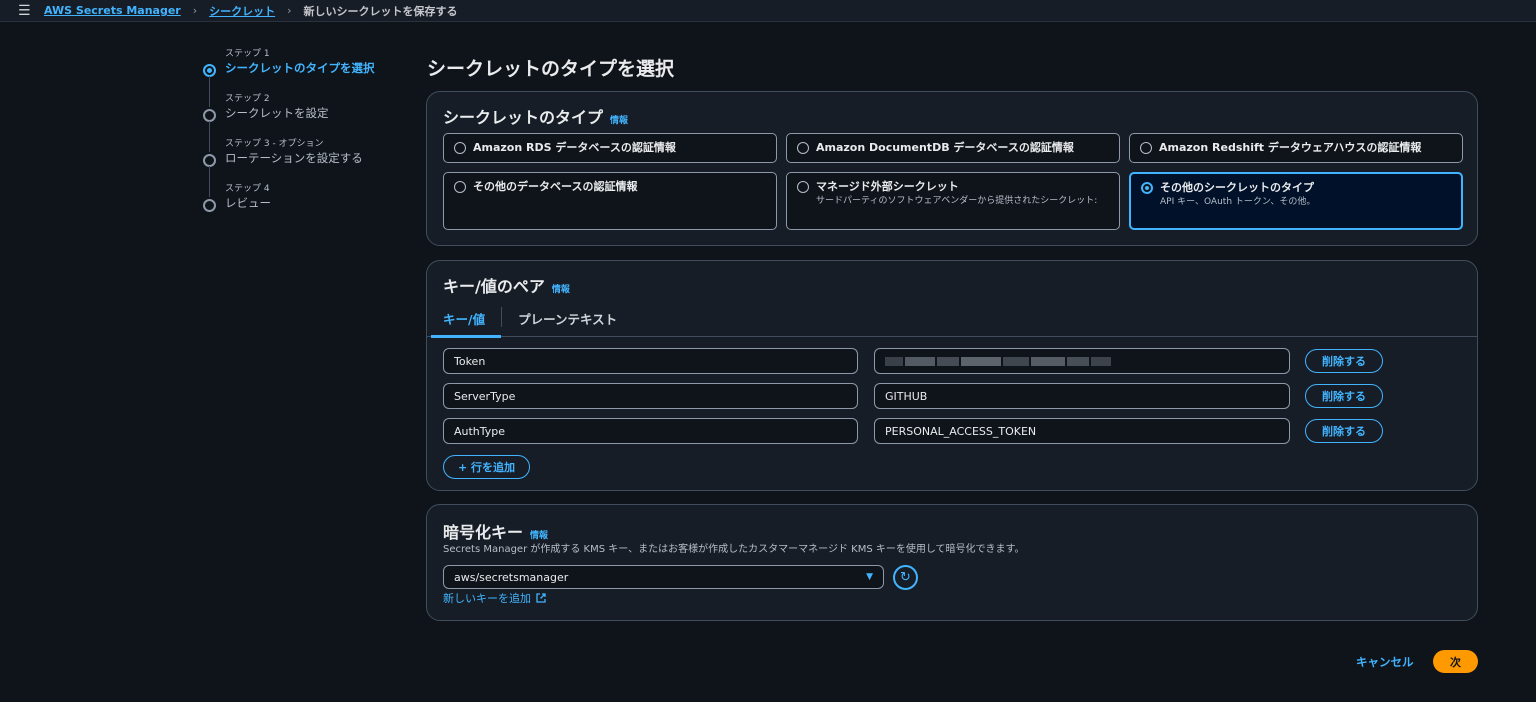  I want to click on value-input, so click(1082, 361).